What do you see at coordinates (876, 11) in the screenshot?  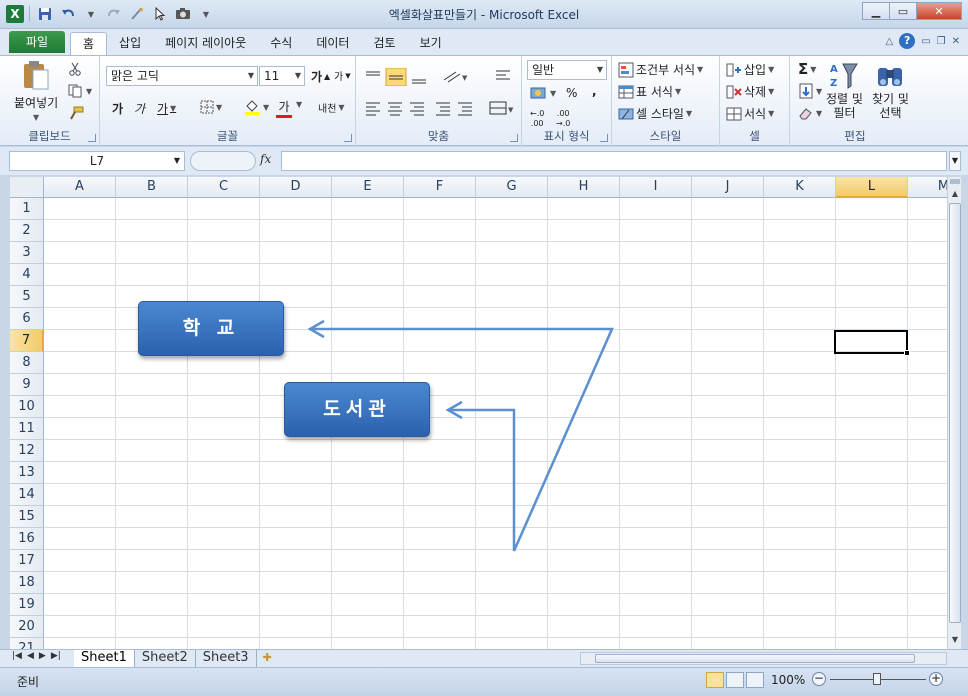 I see `minimize-button: ▁` at bounding box center [876, 11].